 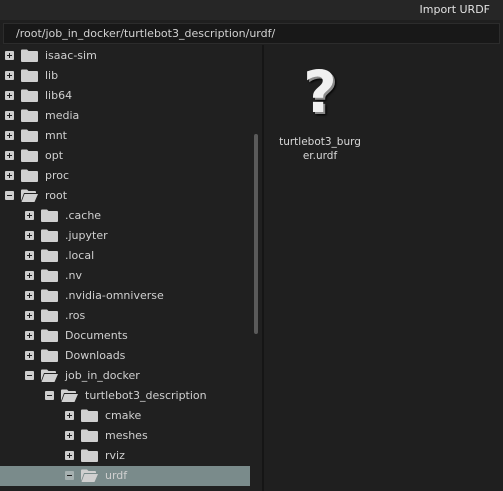 What do you see at coordinates (125, 256) in the screenshot?
I see `tree-row: .local` at bounding box center [125, 256].